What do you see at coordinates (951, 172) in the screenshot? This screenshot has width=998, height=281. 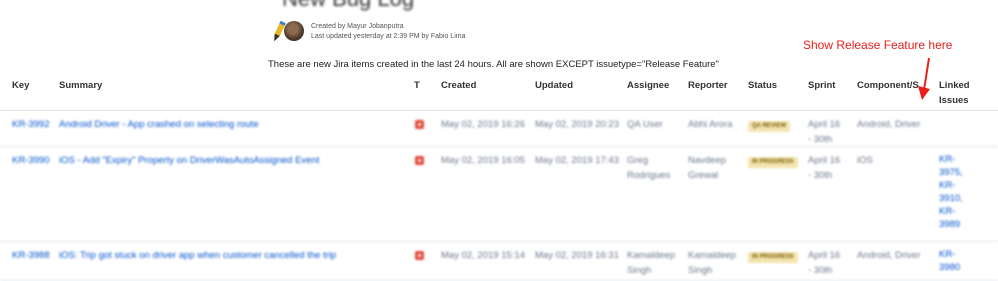 I see `linked-issue-link: 3975,` at bounding box center [951, 172].